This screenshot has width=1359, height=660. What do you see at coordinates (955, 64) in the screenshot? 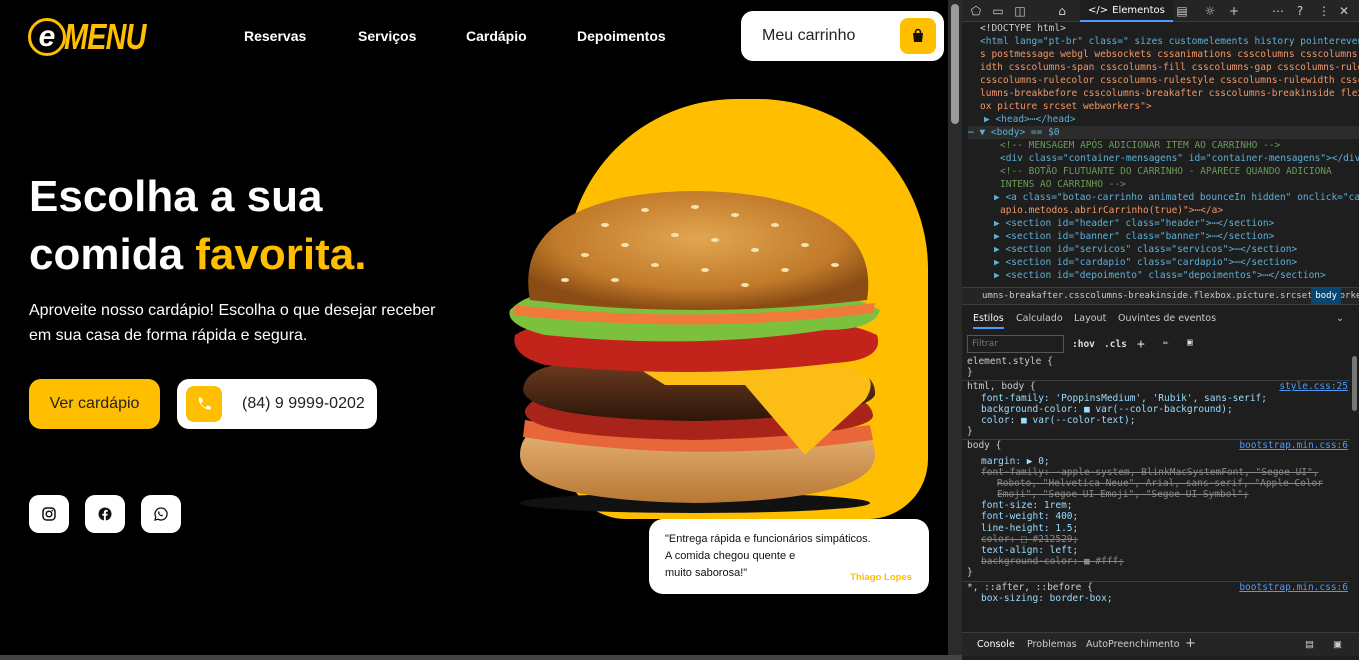
I see `page-scrollbar-thumb` at bounding box center [955, 64].